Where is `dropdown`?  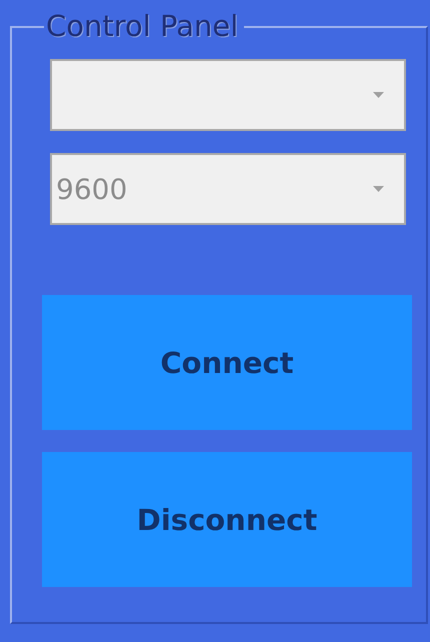
dropdown is located at coordinates (228, 95).